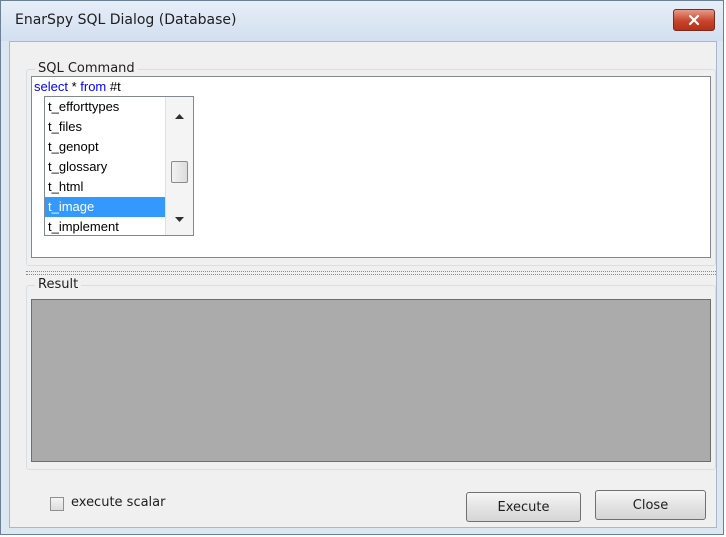  Describe the element at coordinates (650, 505) in the screenshot. I see `close-button: Close` at that location.